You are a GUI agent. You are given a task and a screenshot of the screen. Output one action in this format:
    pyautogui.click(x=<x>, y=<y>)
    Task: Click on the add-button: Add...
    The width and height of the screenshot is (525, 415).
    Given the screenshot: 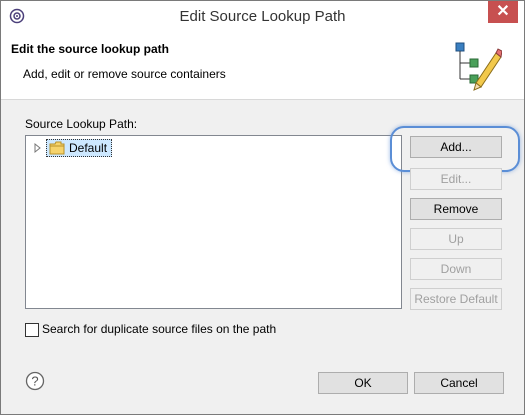 What is the action you would take?
    pyautogui.click(x=456, y=147)
    